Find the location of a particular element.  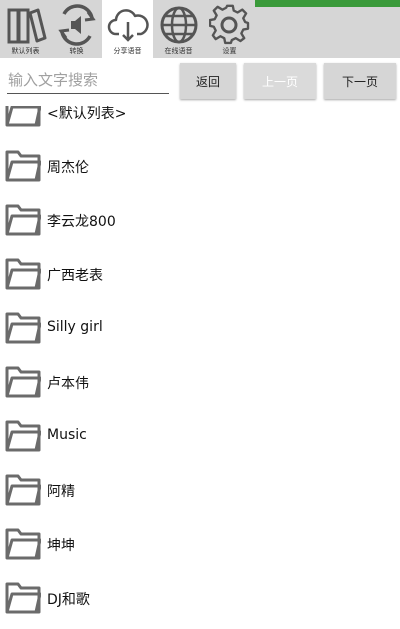

books-icon is located at coordinates (26, 26).